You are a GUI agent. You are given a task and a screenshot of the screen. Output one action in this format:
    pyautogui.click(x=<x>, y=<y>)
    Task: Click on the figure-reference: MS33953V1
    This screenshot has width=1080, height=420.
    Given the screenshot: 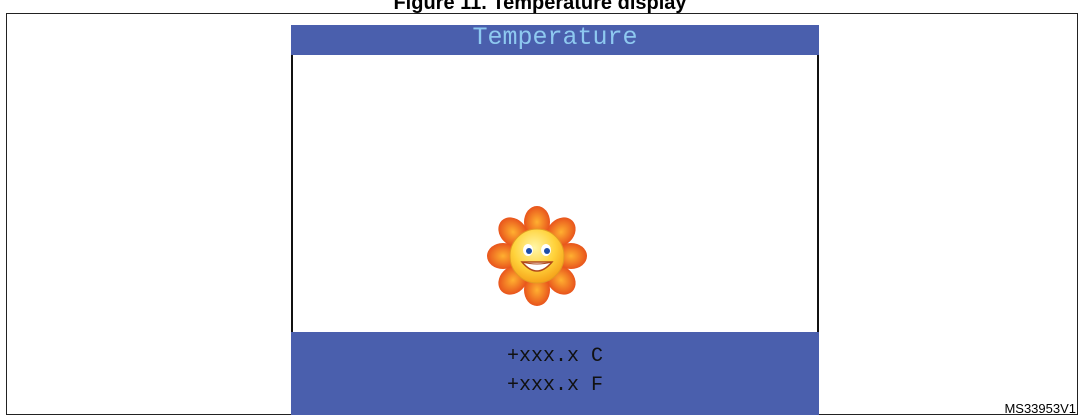 What is the action you would take?
    pyautogui.click(x=1040, y=408)
    